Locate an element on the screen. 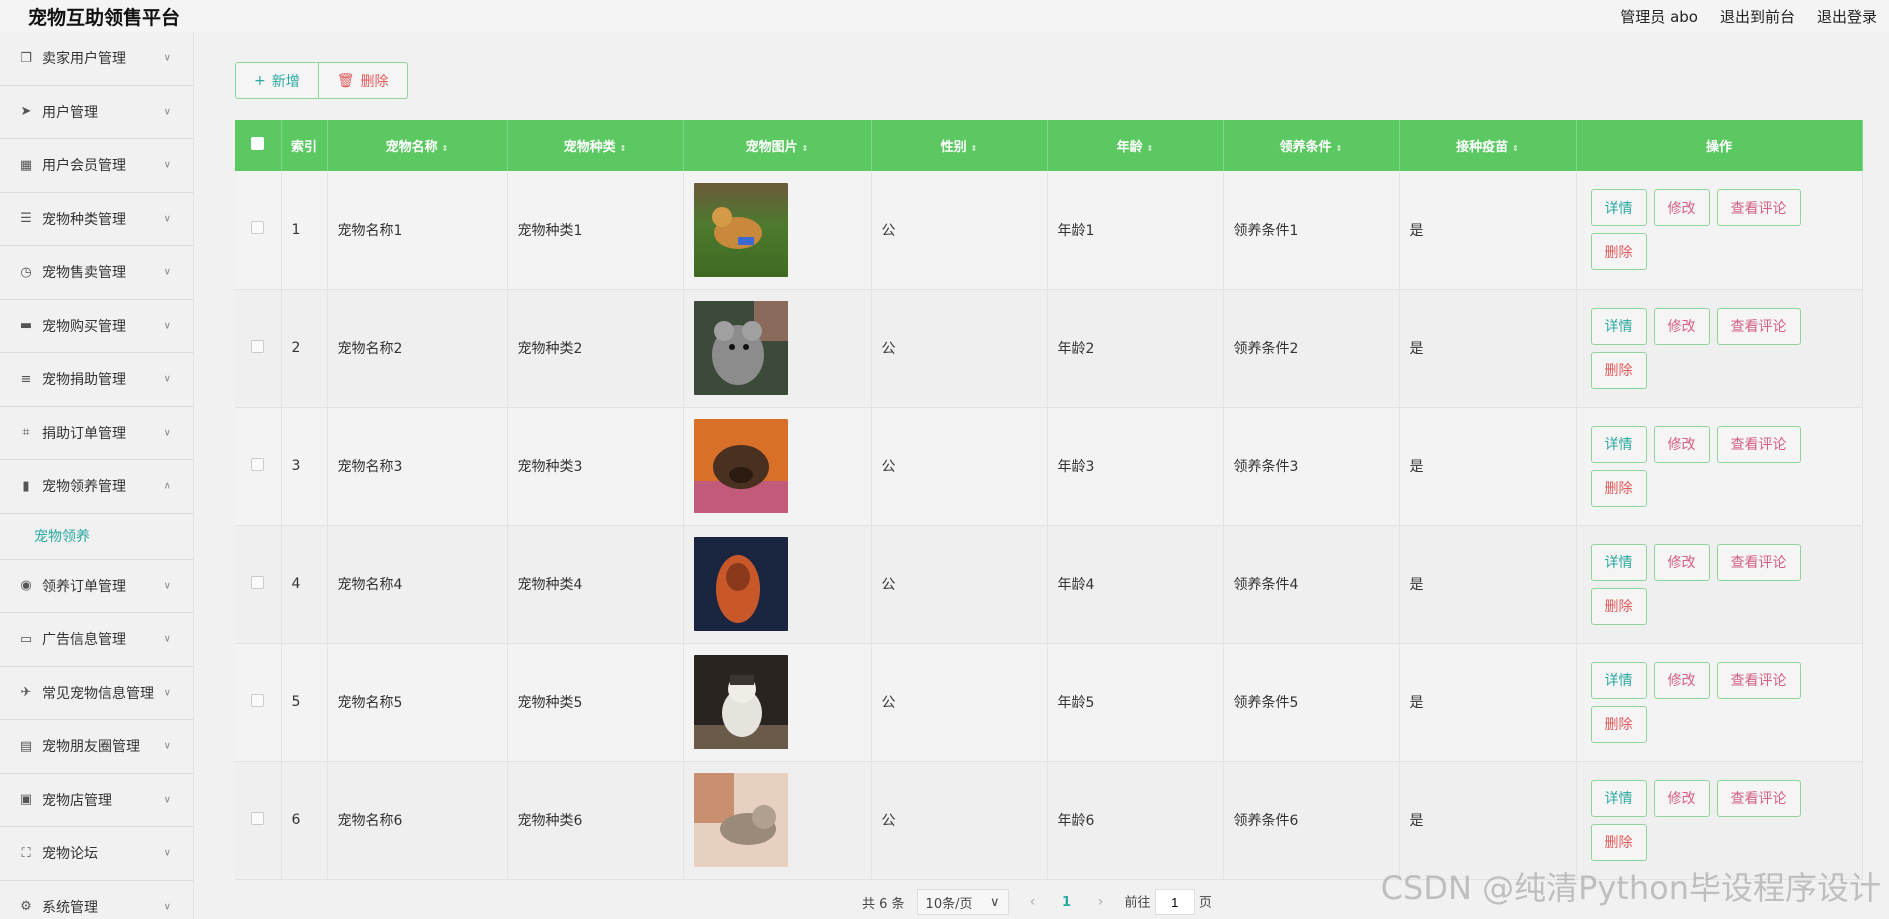 The width and height of the screenshot is (1889, 919). col-header-name: 宠物名称 ⇕ is located at coordinates (417, 145).